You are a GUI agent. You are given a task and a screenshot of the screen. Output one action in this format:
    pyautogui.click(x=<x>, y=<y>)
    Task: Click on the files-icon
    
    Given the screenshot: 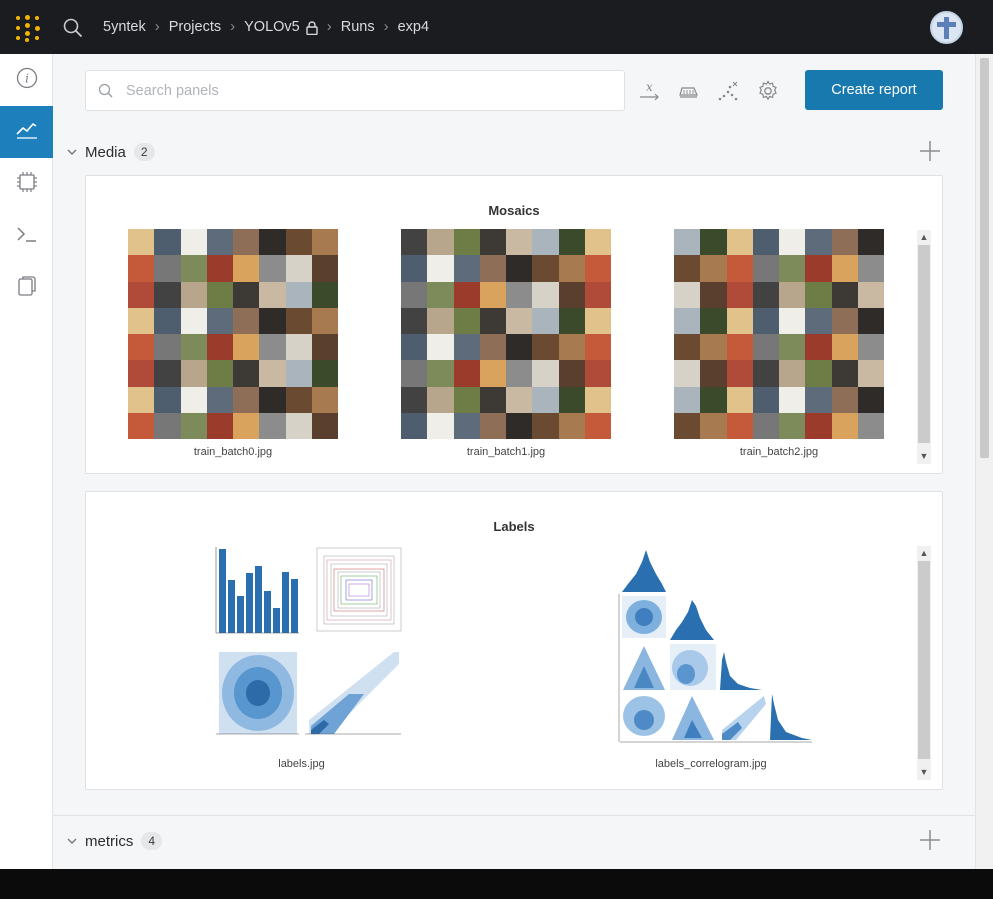 What is the action you would take?
    pyautogui.click(x=27, y=288)
    